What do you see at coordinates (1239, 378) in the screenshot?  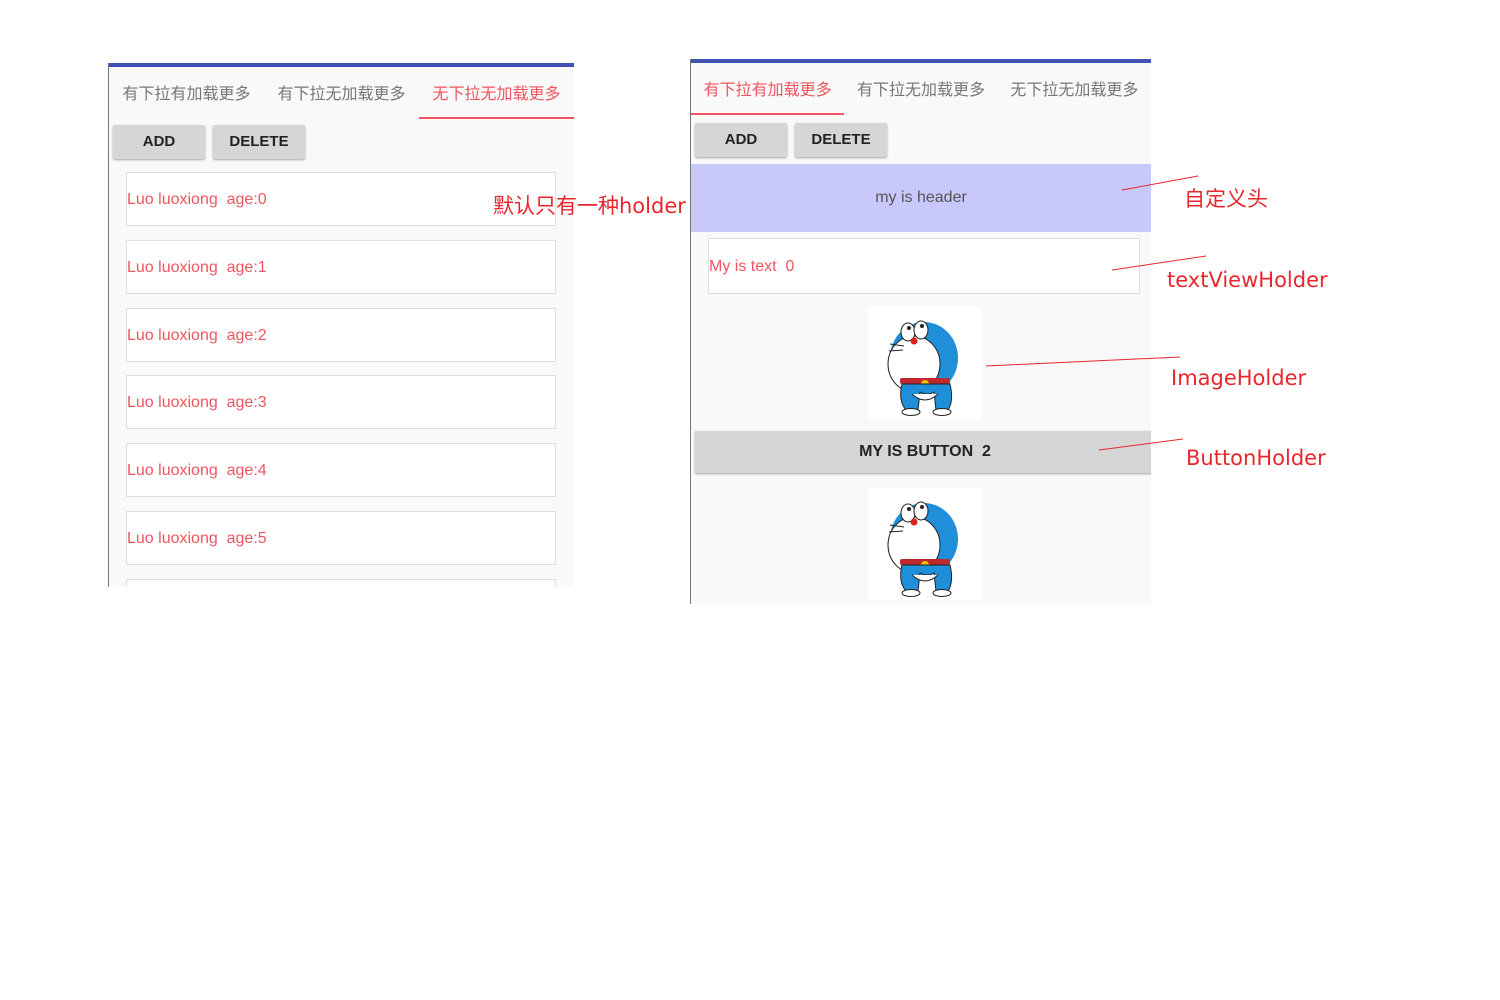 I see `annotation-image-holder: ImageHolder` at bounding box center [1239, 378].